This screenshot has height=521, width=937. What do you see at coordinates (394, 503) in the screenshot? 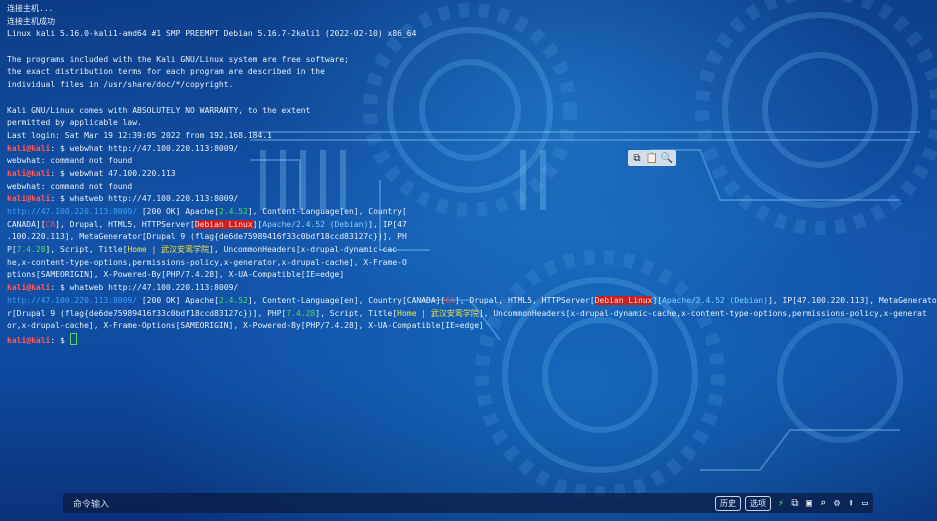
I see `command-input: 命令输入` at bounding box center [394, 503].